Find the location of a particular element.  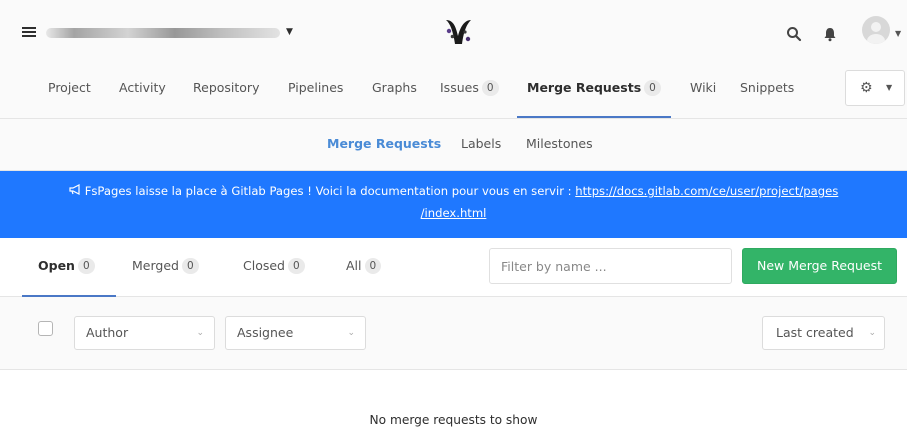

tab-closed: Closed 0 is located at coordinates (274, 266).